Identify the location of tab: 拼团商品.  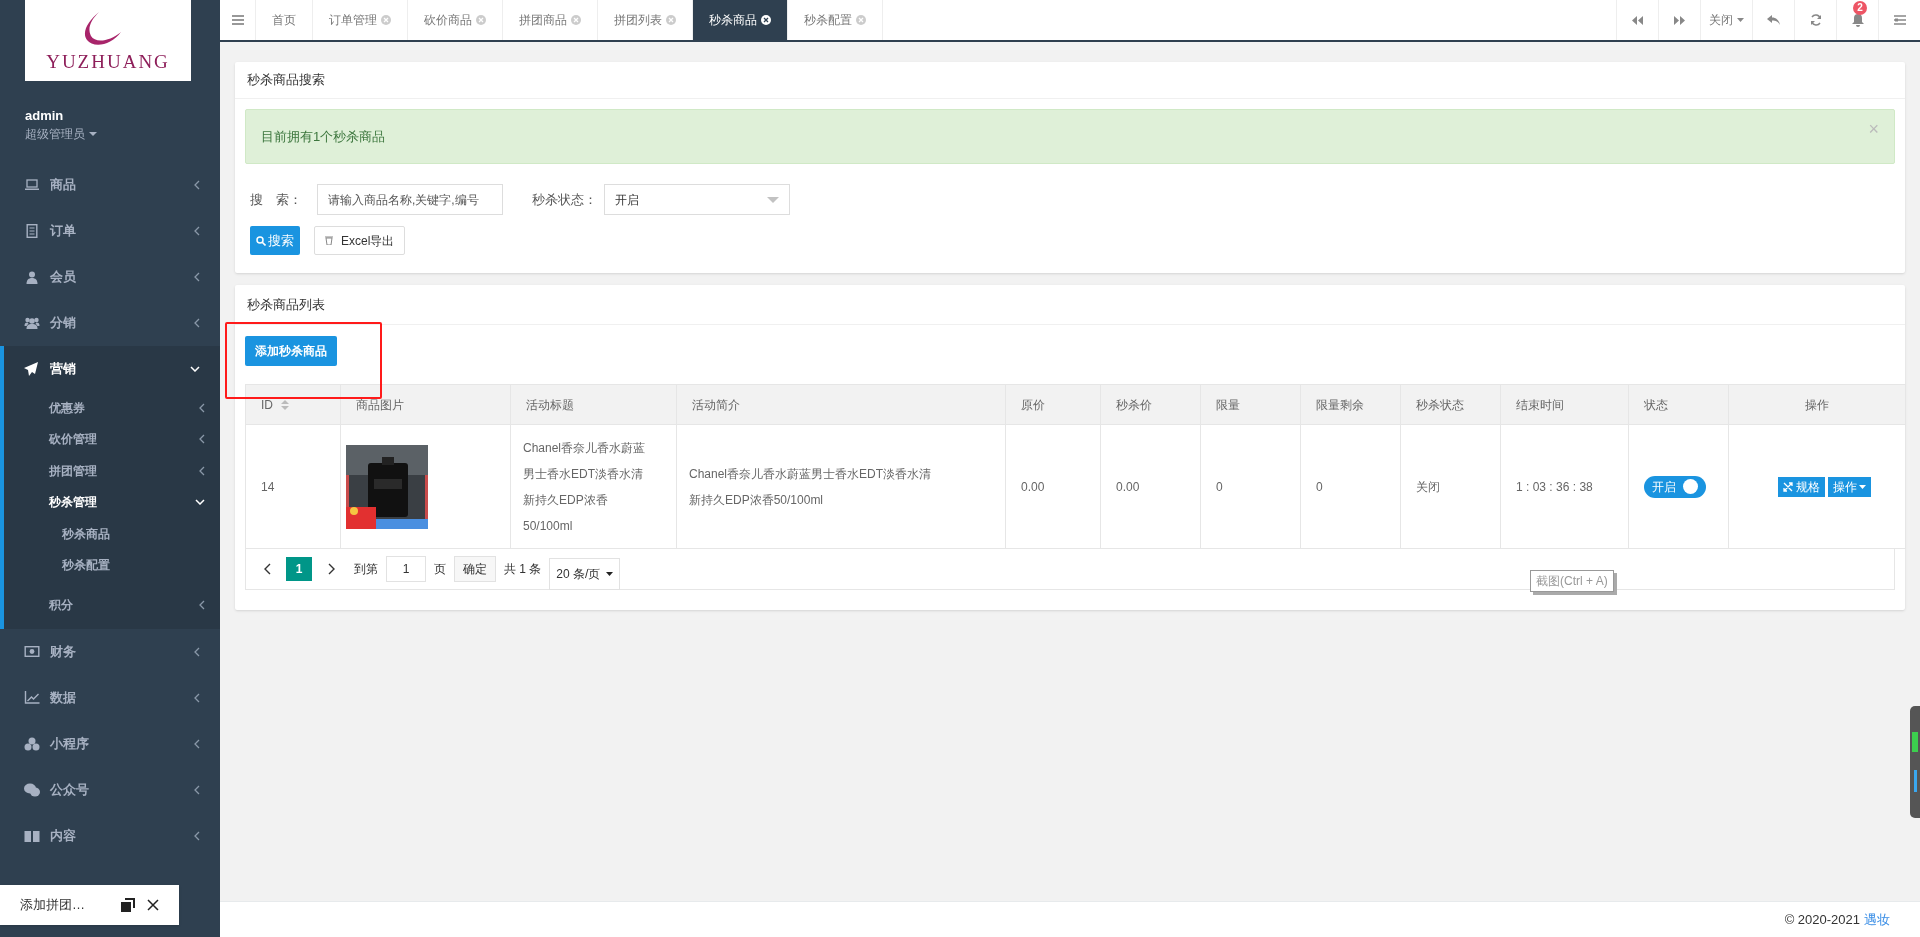
(550, 20).